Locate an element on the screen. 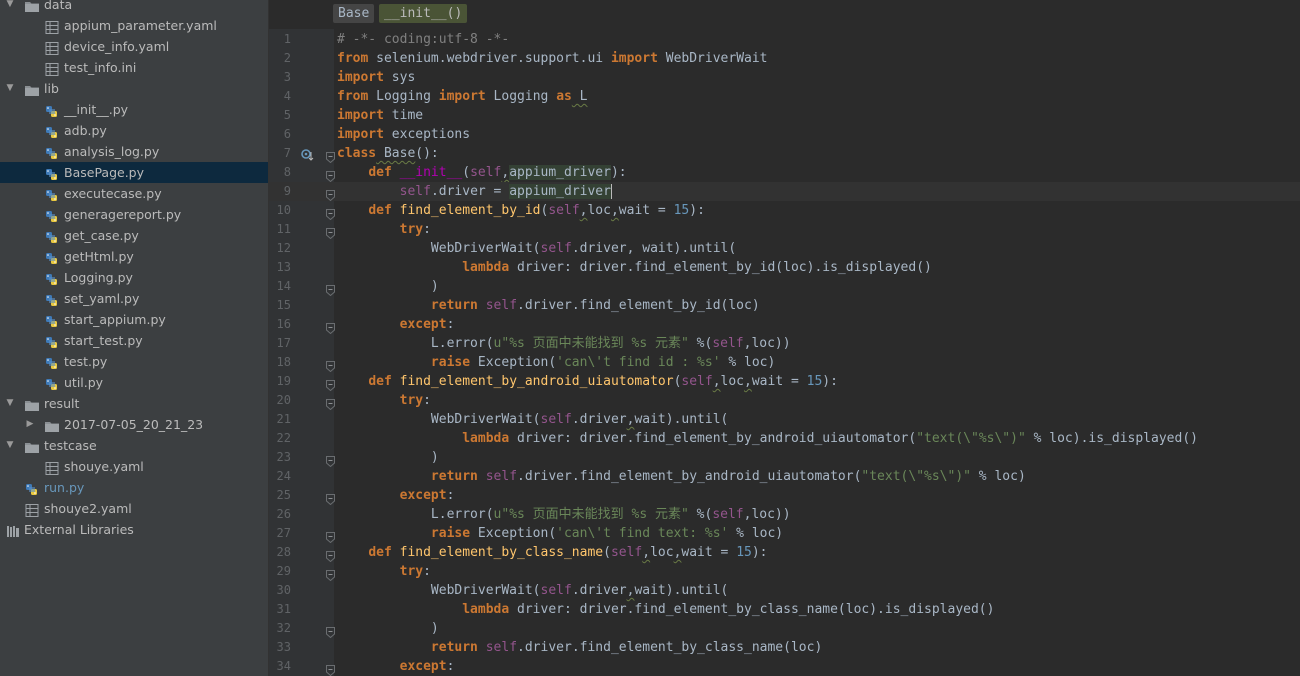  tree-item: Logging.py is located at coordinates (134, 277).